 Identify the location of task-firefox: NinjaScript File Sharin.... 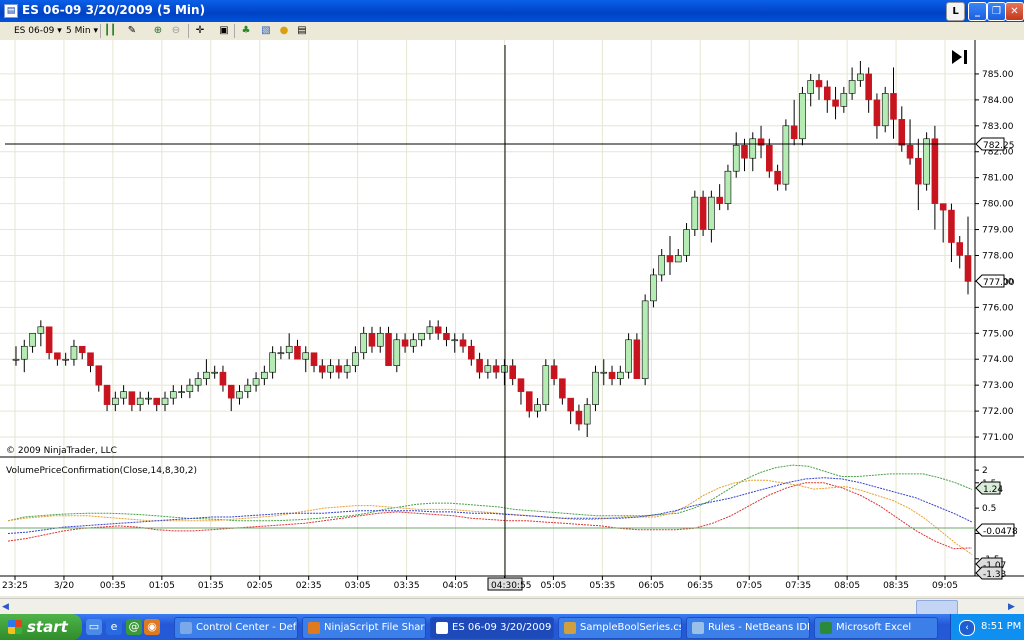
(364, 628).